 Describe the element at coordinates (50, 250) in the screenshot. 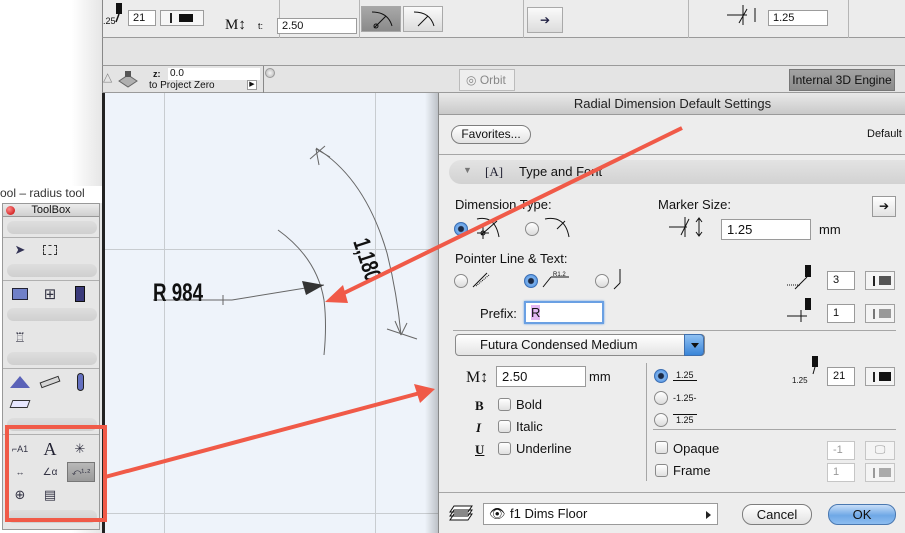

I see `marquee-tool` at that location.